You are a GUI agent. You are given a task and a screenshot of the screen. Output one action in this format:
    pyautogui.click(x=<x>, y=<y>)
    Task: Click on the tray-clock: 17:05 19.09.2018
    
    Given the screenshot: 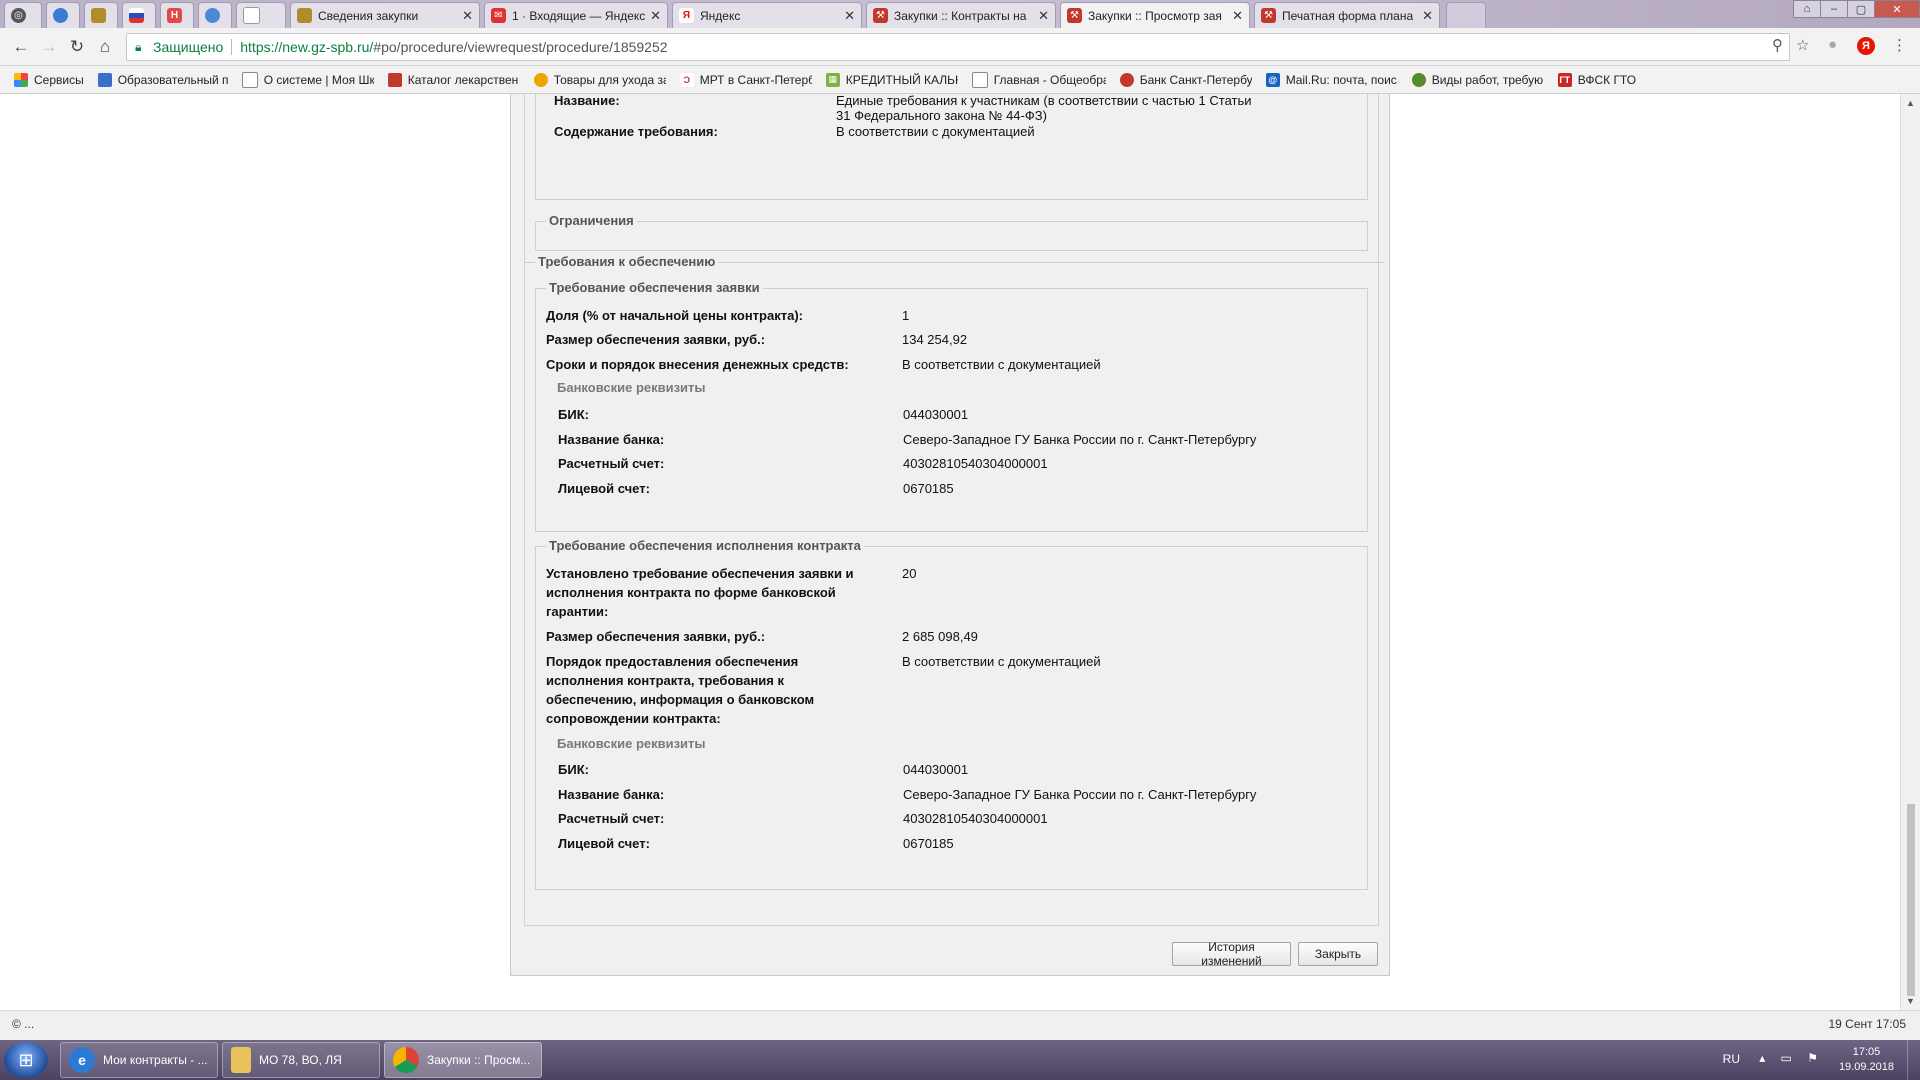 What is the action you would take?
    pyautogui.click(x=1866, y=1060)
    